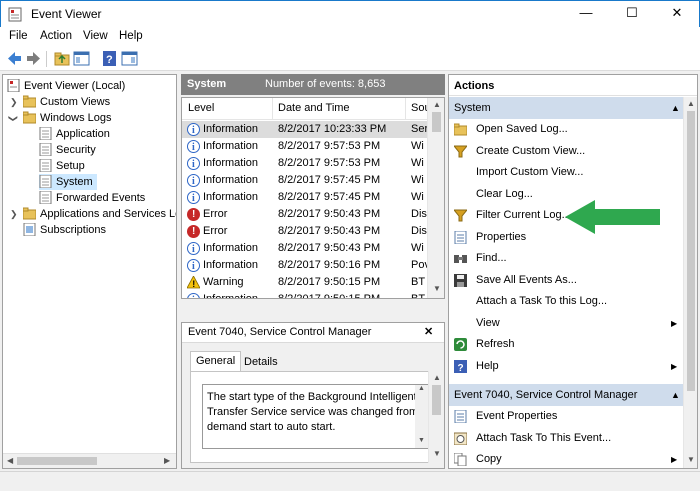 This screenshot has width=700, height=491. Describe the element at coordinates (304, 265) in the screenshot. I see `table-row: iInformation 8/2/2017 9:50:16 PM Pov` at that location.